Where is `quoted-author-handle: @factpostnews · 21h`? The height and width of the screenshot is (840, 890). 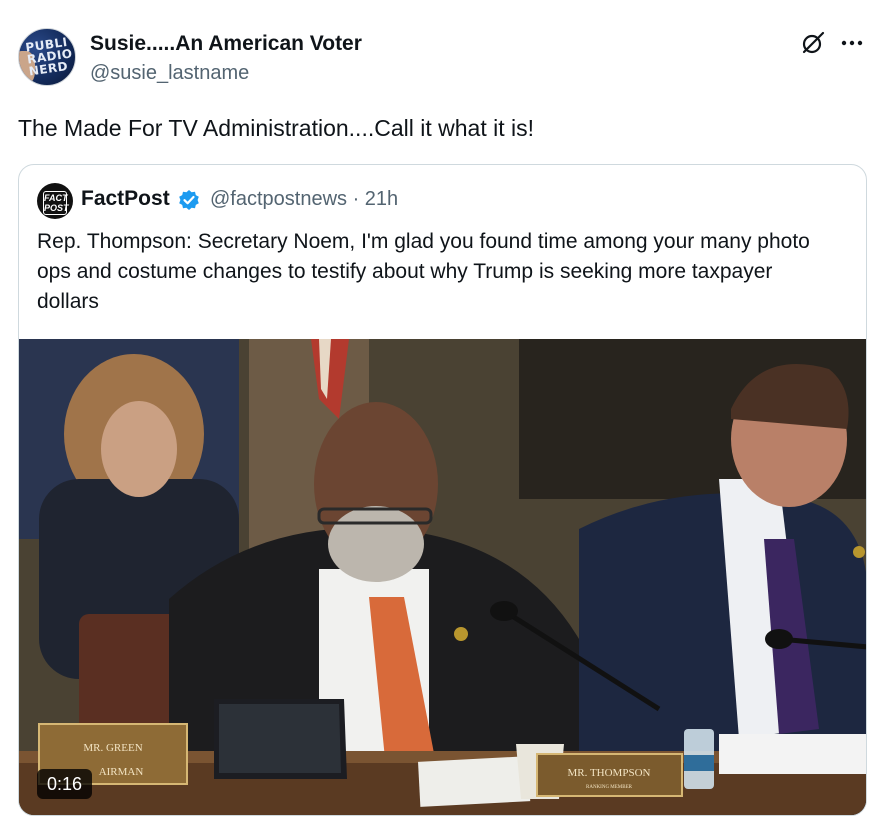
quoted-author-handle: @factpostnews · 21h is located at coordinates (304, 199).